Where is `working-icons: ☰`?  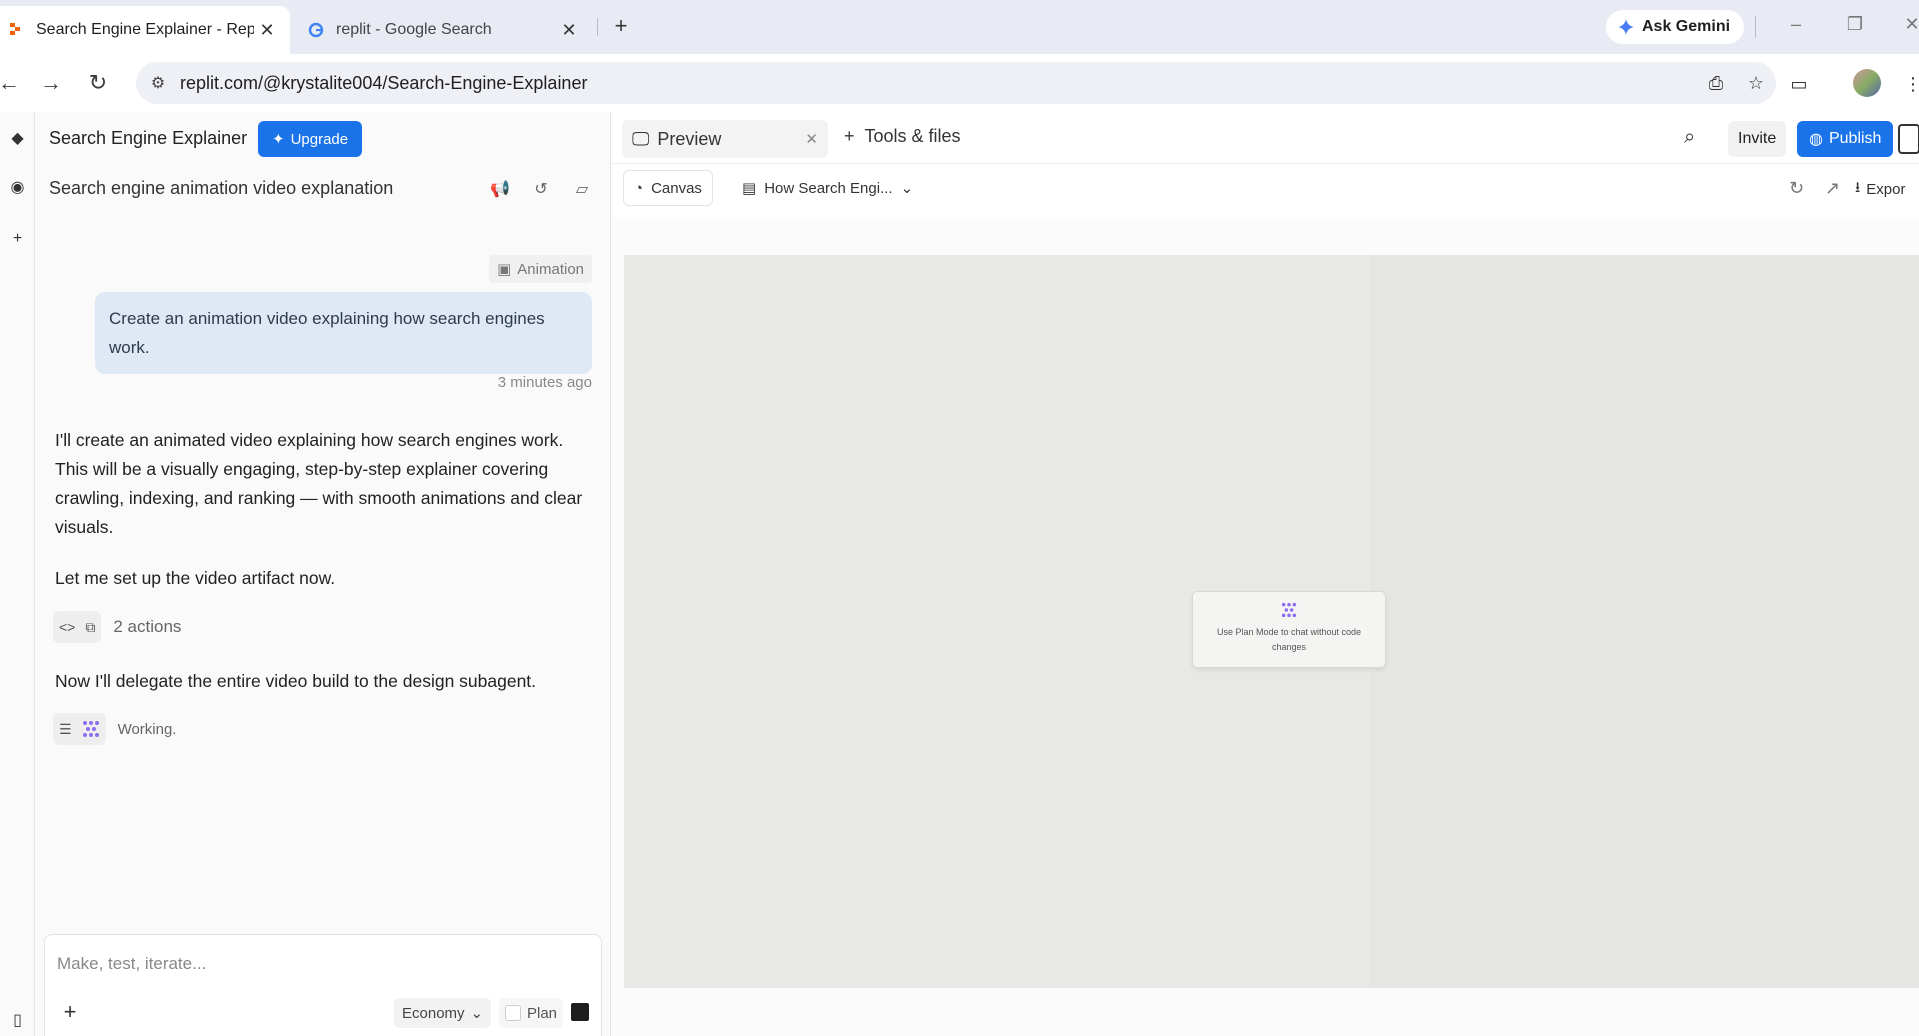
working-icons: ☰ is located at coordinates (79, 729).